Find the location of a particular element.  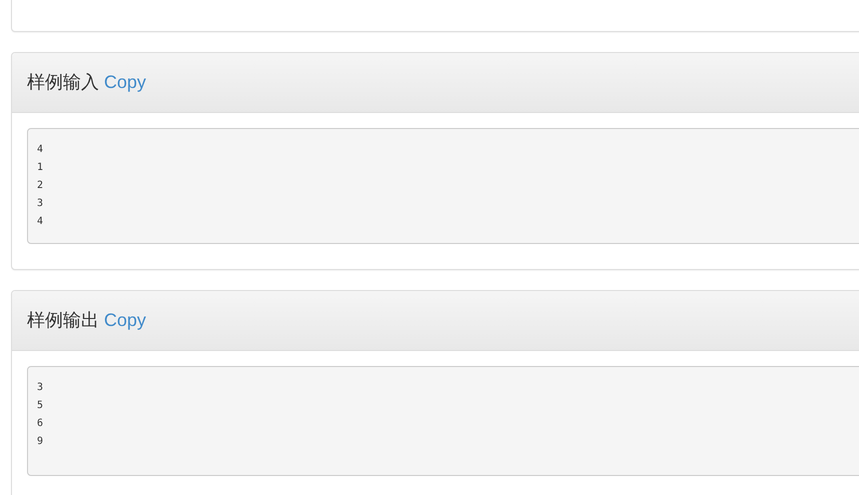

panel-title: 样例输出 is located at coordinates (63, 320).